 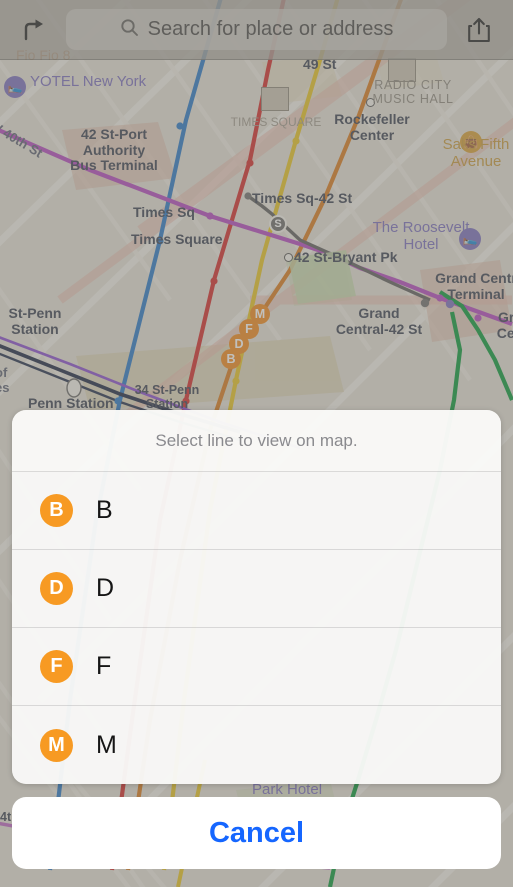 What do you see at coordinates (256, 511) in the screenshot?
I see `action-sheet-option-B: B B` at bounding box center [256, 511].